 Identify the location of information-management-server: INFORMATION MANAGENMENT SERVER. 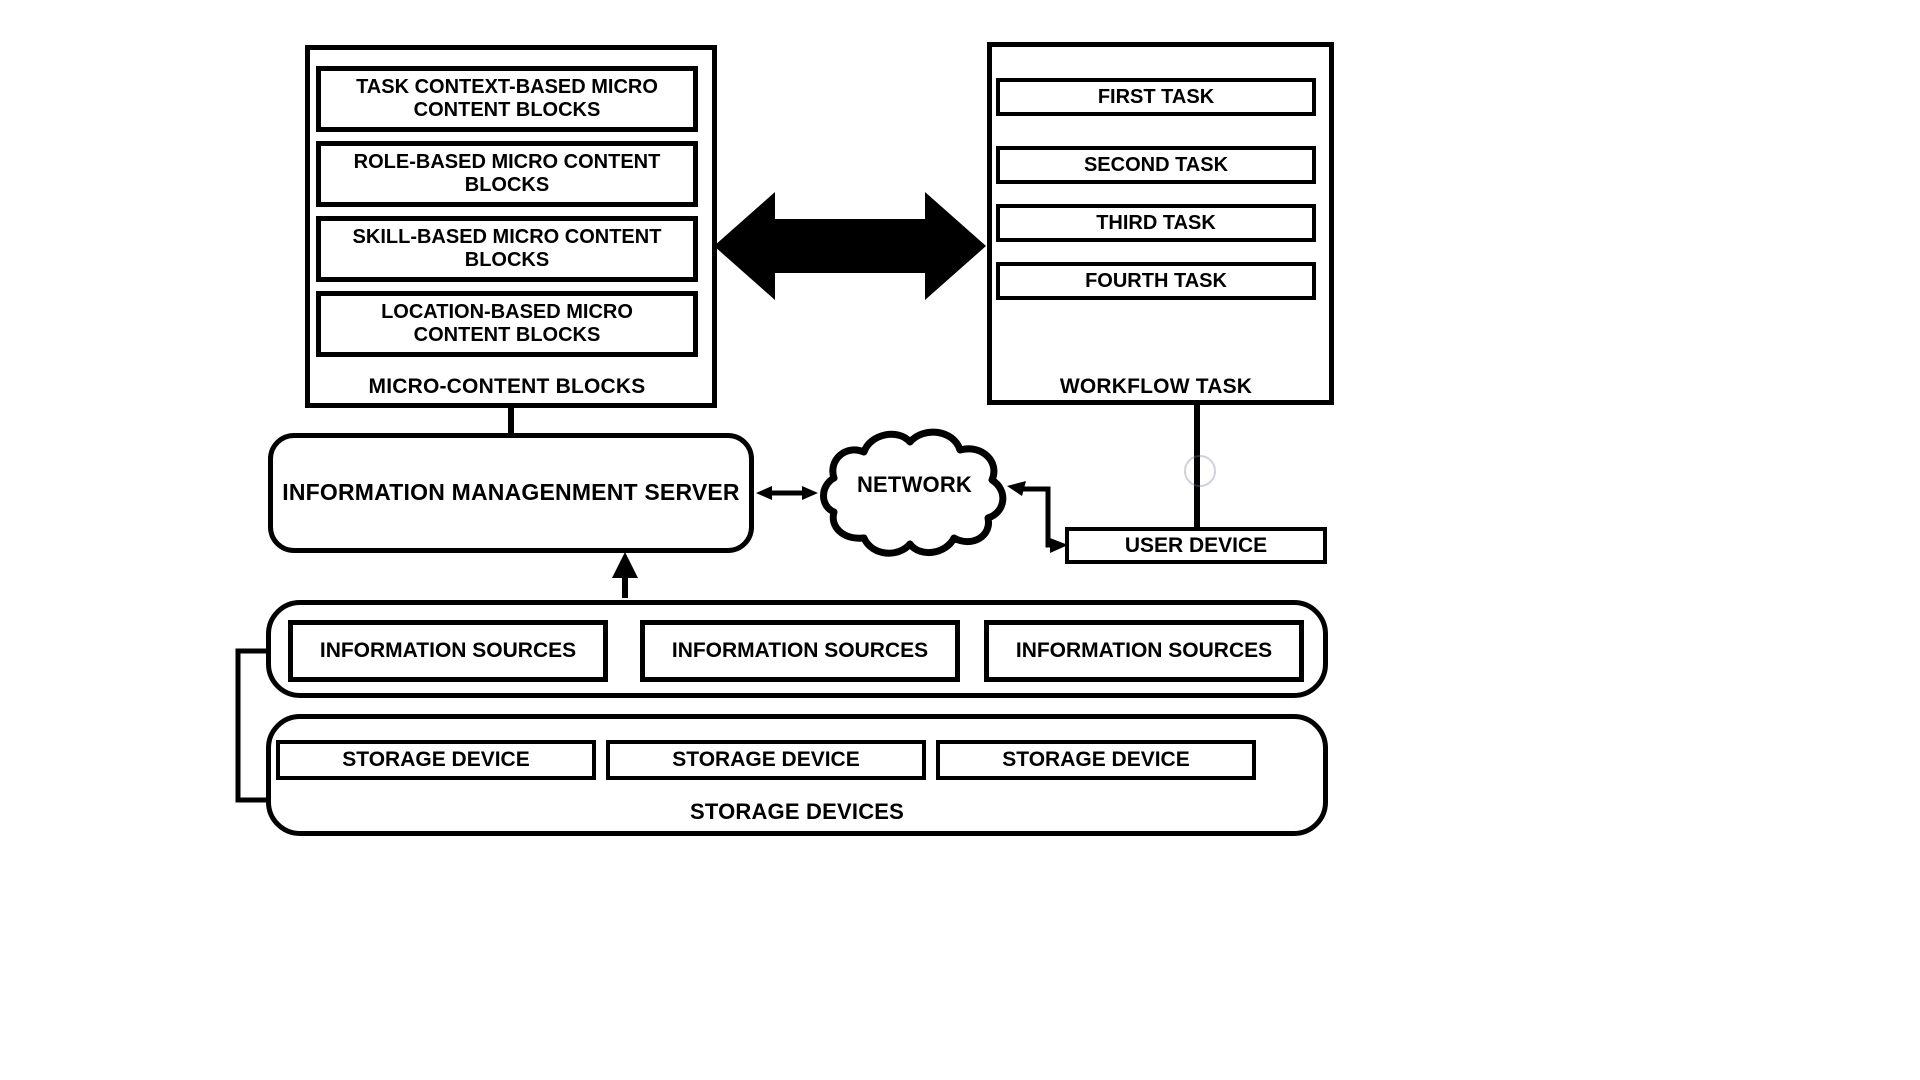
(511, 493).